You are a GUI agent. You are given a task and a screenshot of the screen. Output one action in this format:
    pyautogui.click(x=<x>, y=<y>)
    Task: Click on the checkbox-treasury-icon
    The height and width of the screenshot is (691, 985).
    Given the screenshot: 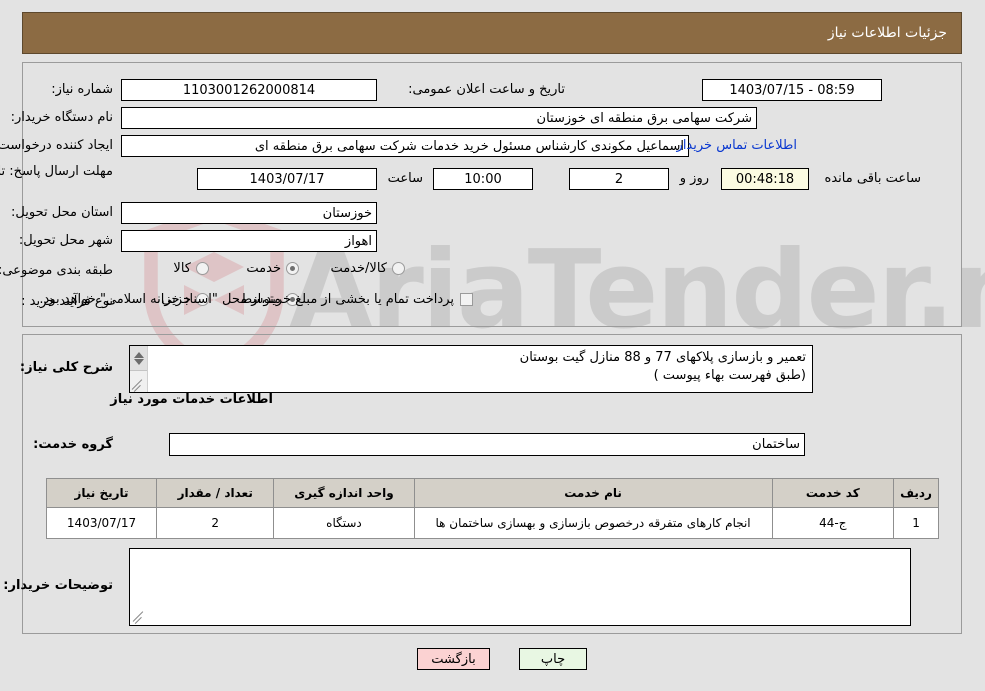 What is the action you would take?
    pyautogui.click(x=466, y=299)
    